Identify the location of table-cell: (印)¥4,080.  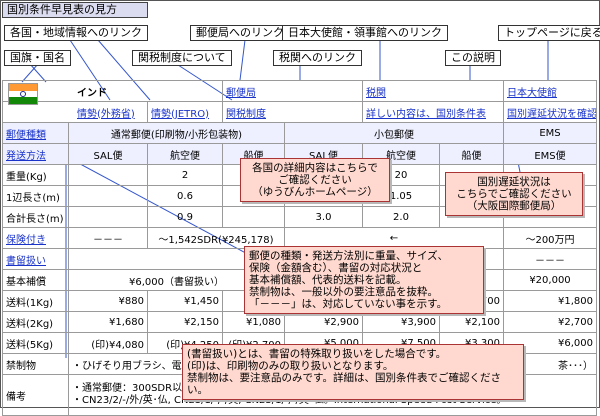
(108, 343).